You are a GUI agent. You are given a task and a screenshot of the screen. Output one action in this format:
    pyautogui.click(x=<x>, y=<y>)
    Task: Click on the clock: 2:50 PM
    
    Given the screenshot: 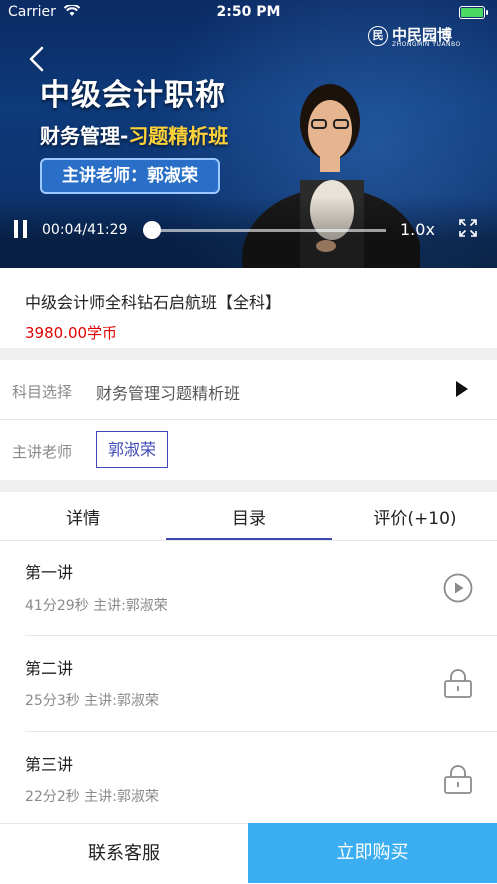 What is the action you would take?
    pyautogui.click(x=248, y=12)
    